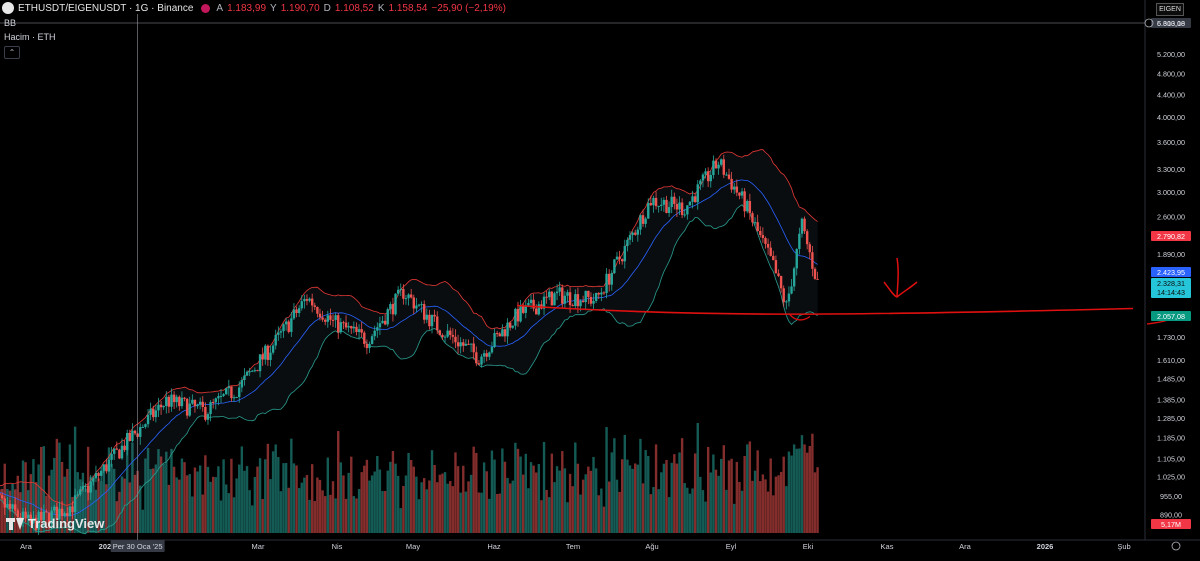 Image resolution: width=1200 pixels, height=561 pixels. What do you see at coordinates (105, 8) in the screenshot?
I see `symbol-title: ETHUSDT/EIGENUSDT · 1G · Binance` at bounding box center [105, 8].